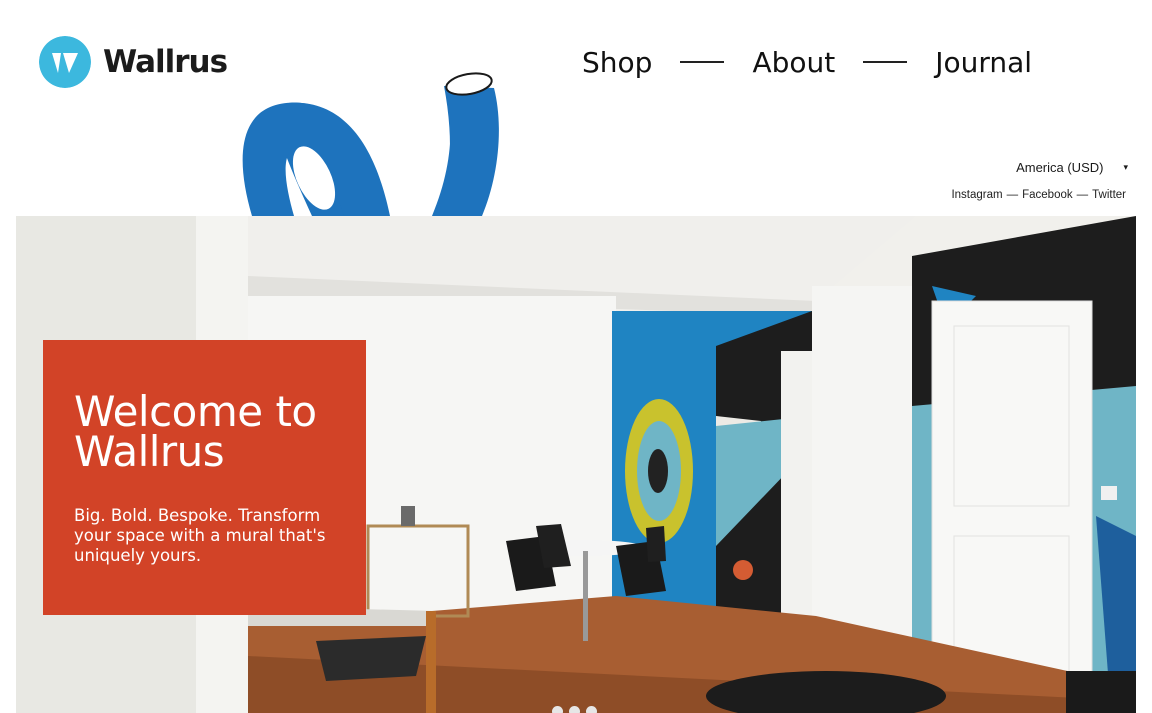  I want to click on nav-shop-link: Shop, so click(617, 62).